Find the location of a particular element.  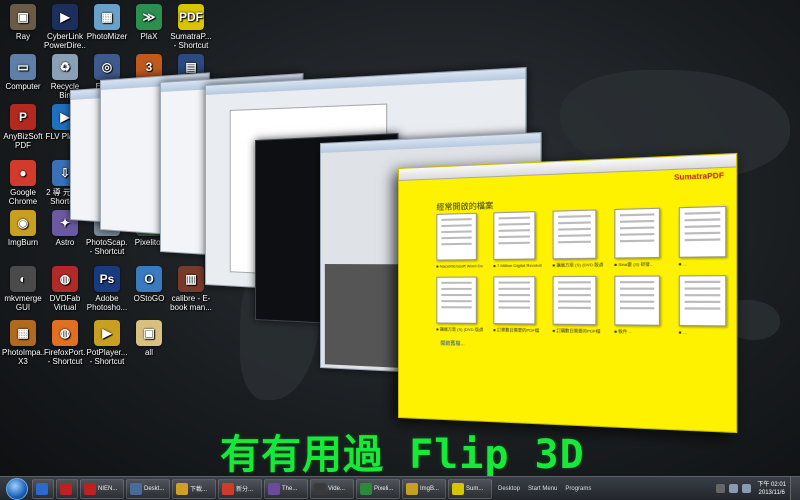

desktop-icon: ◐ mkvmerge GUI is located at coordinates (23, 289).